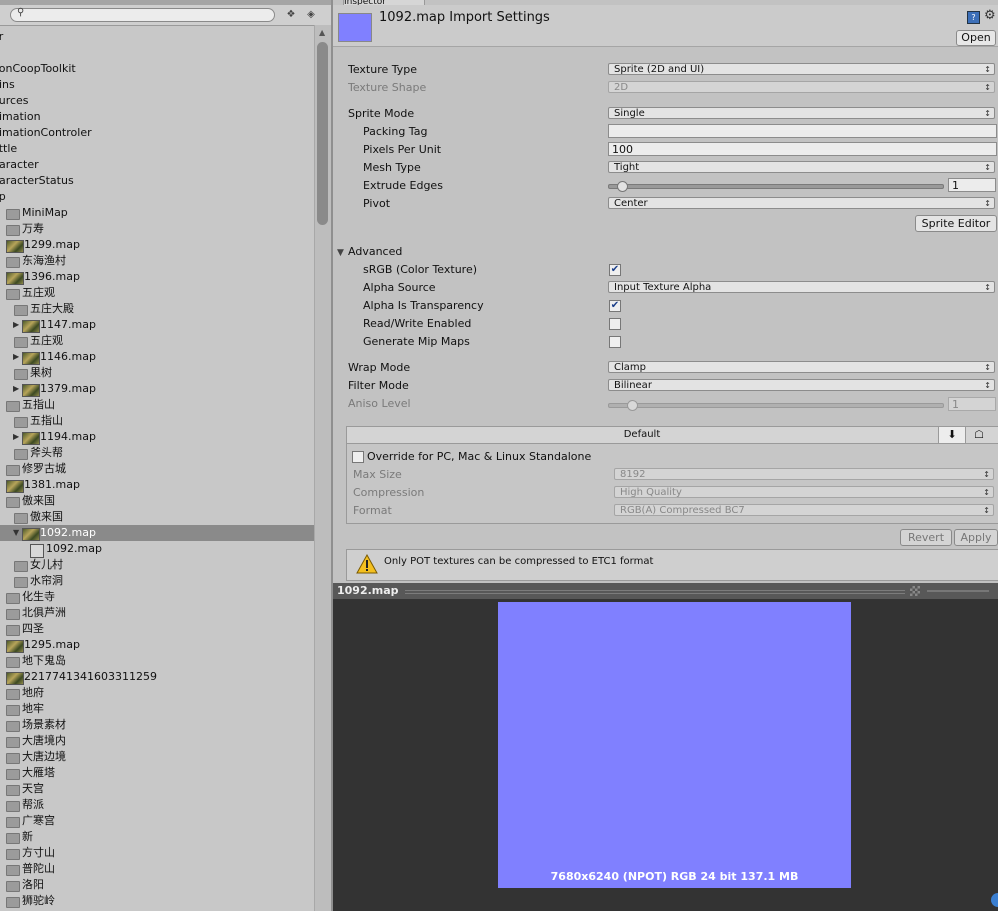 This screenshot has height=911, width=998. I want to click on tree-row: t, so click(157, 53).